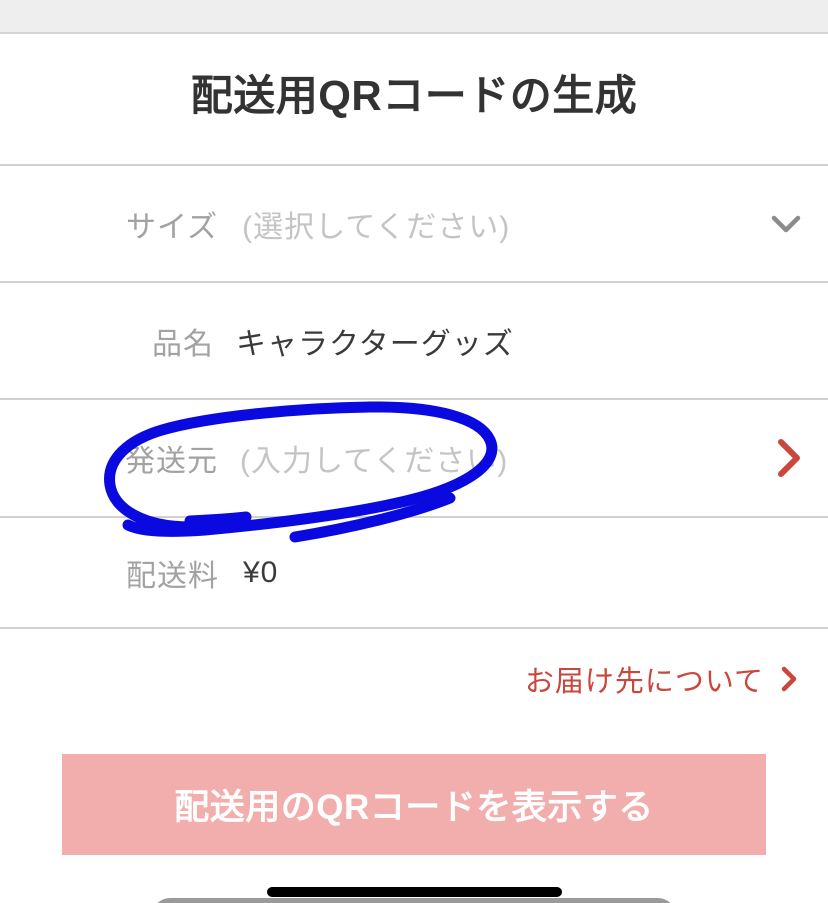 Image resolution: width=828 pixels, height=903 pixels. I want to click on form-row-sender: 発送元 (入力してください), so click(414, 458).